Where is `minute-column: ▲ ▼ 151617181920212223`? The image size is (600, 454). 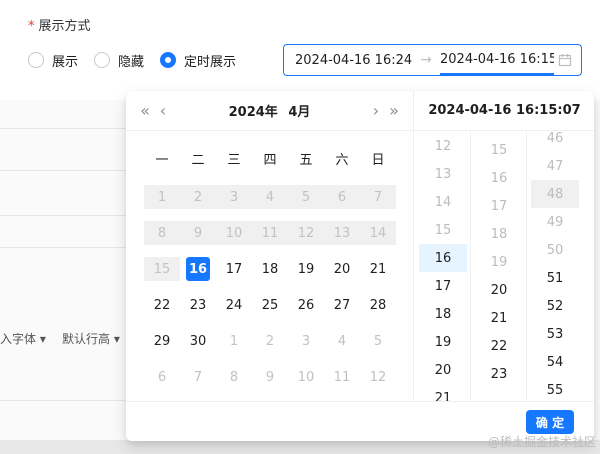 minute-column: ▲ ▼ 151617181920212223 is located at coordinates (499, 266).